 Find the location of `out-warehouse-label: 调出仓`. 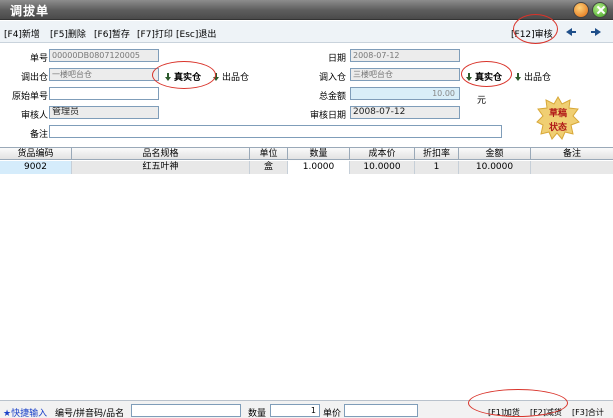

out-warehouse-label: 调出仓 is located at coordinates (34, 78).